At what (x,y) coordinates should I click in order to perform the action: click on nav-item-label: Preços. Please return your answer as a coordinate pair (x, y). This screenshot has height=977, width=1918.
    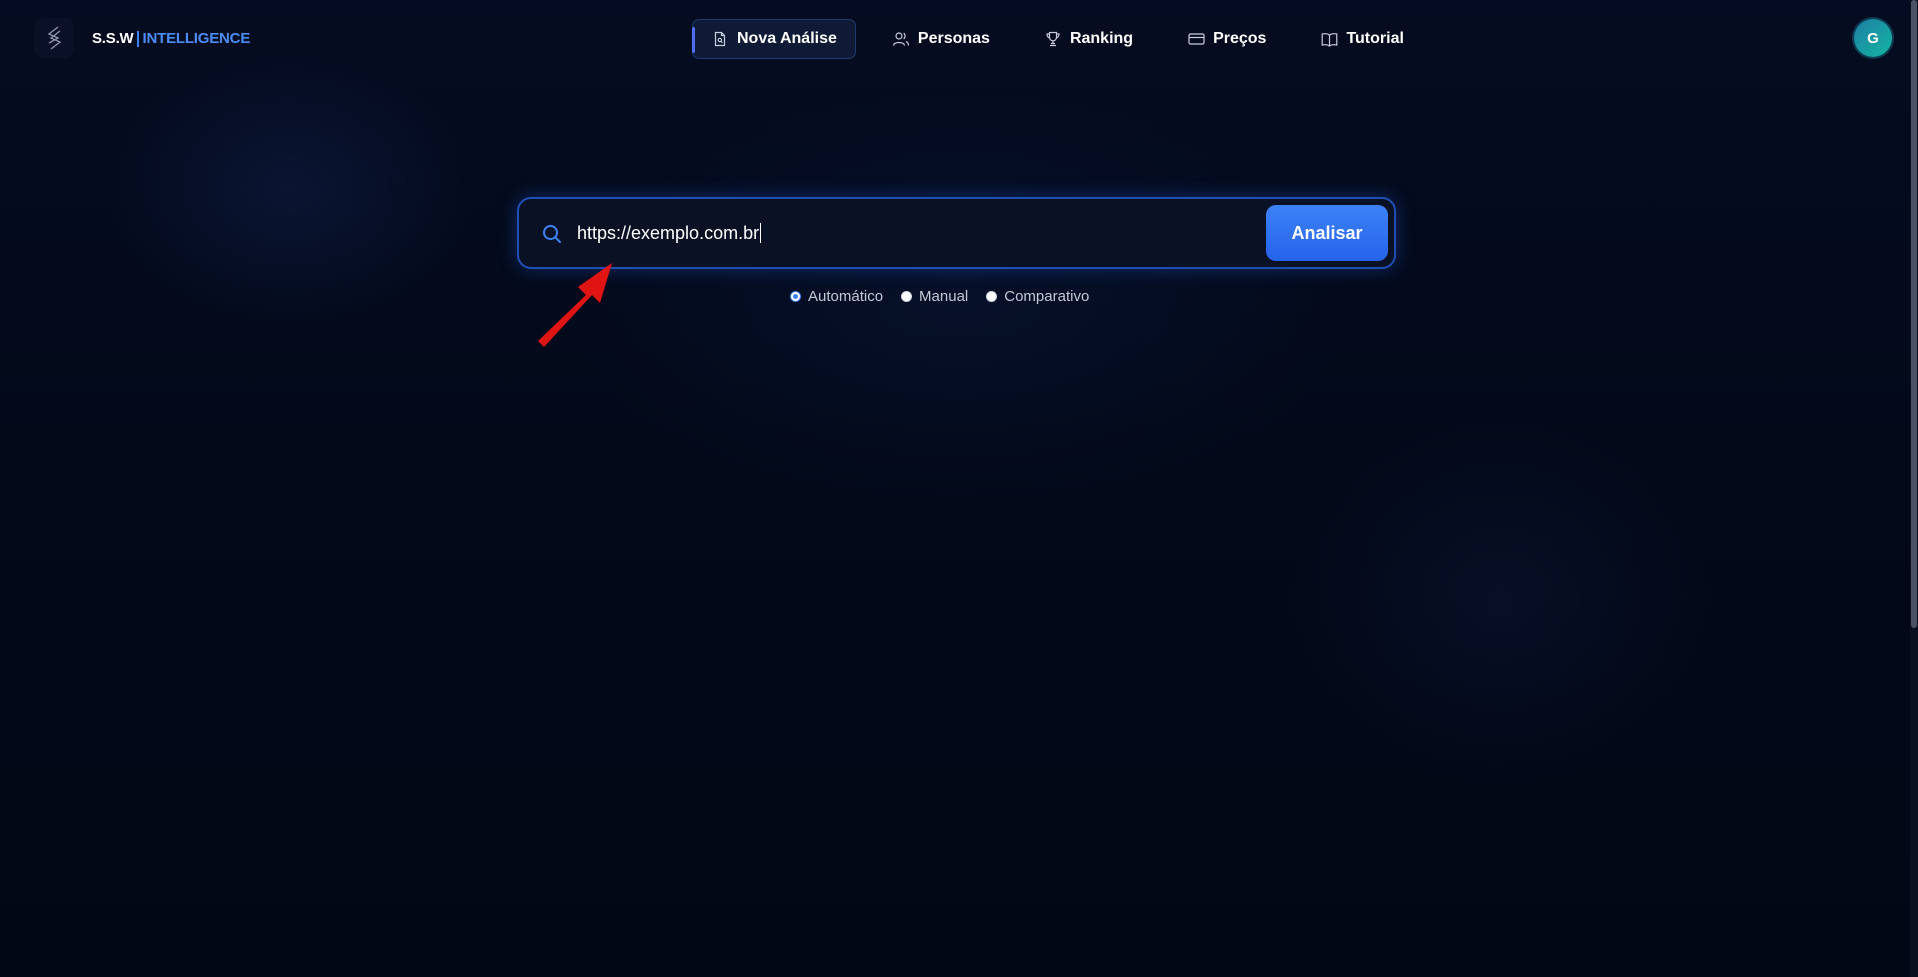
    Looking at the image, I should click on (1240, 38).